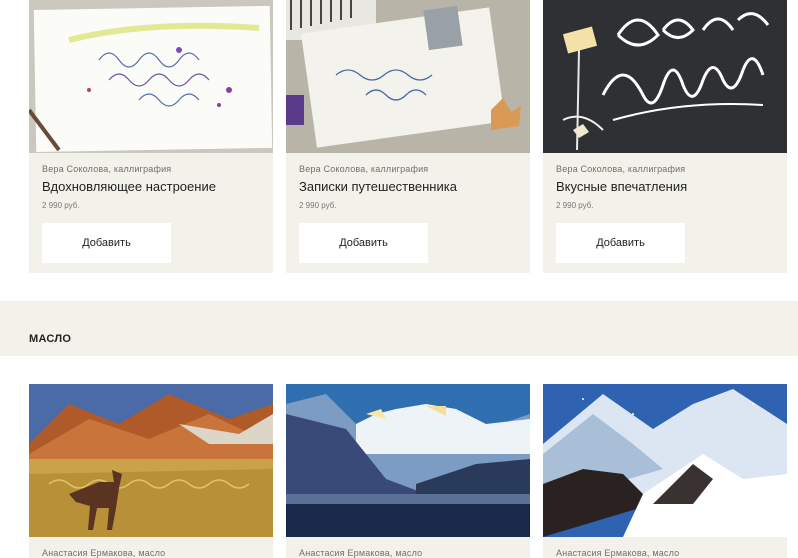 This screenshot has height=558, width=798. I want to click on product-title: Вкусные впечатления, so click(665, 187).